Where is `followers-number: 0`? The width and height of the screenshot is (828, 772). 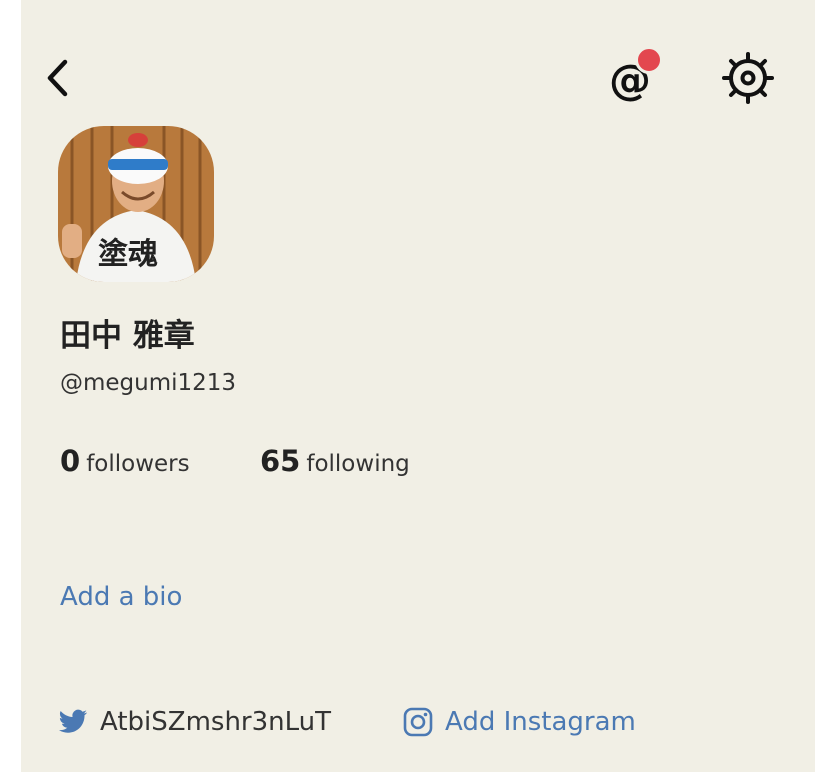
followers-number: 0 is located at coordinates (70, 461).